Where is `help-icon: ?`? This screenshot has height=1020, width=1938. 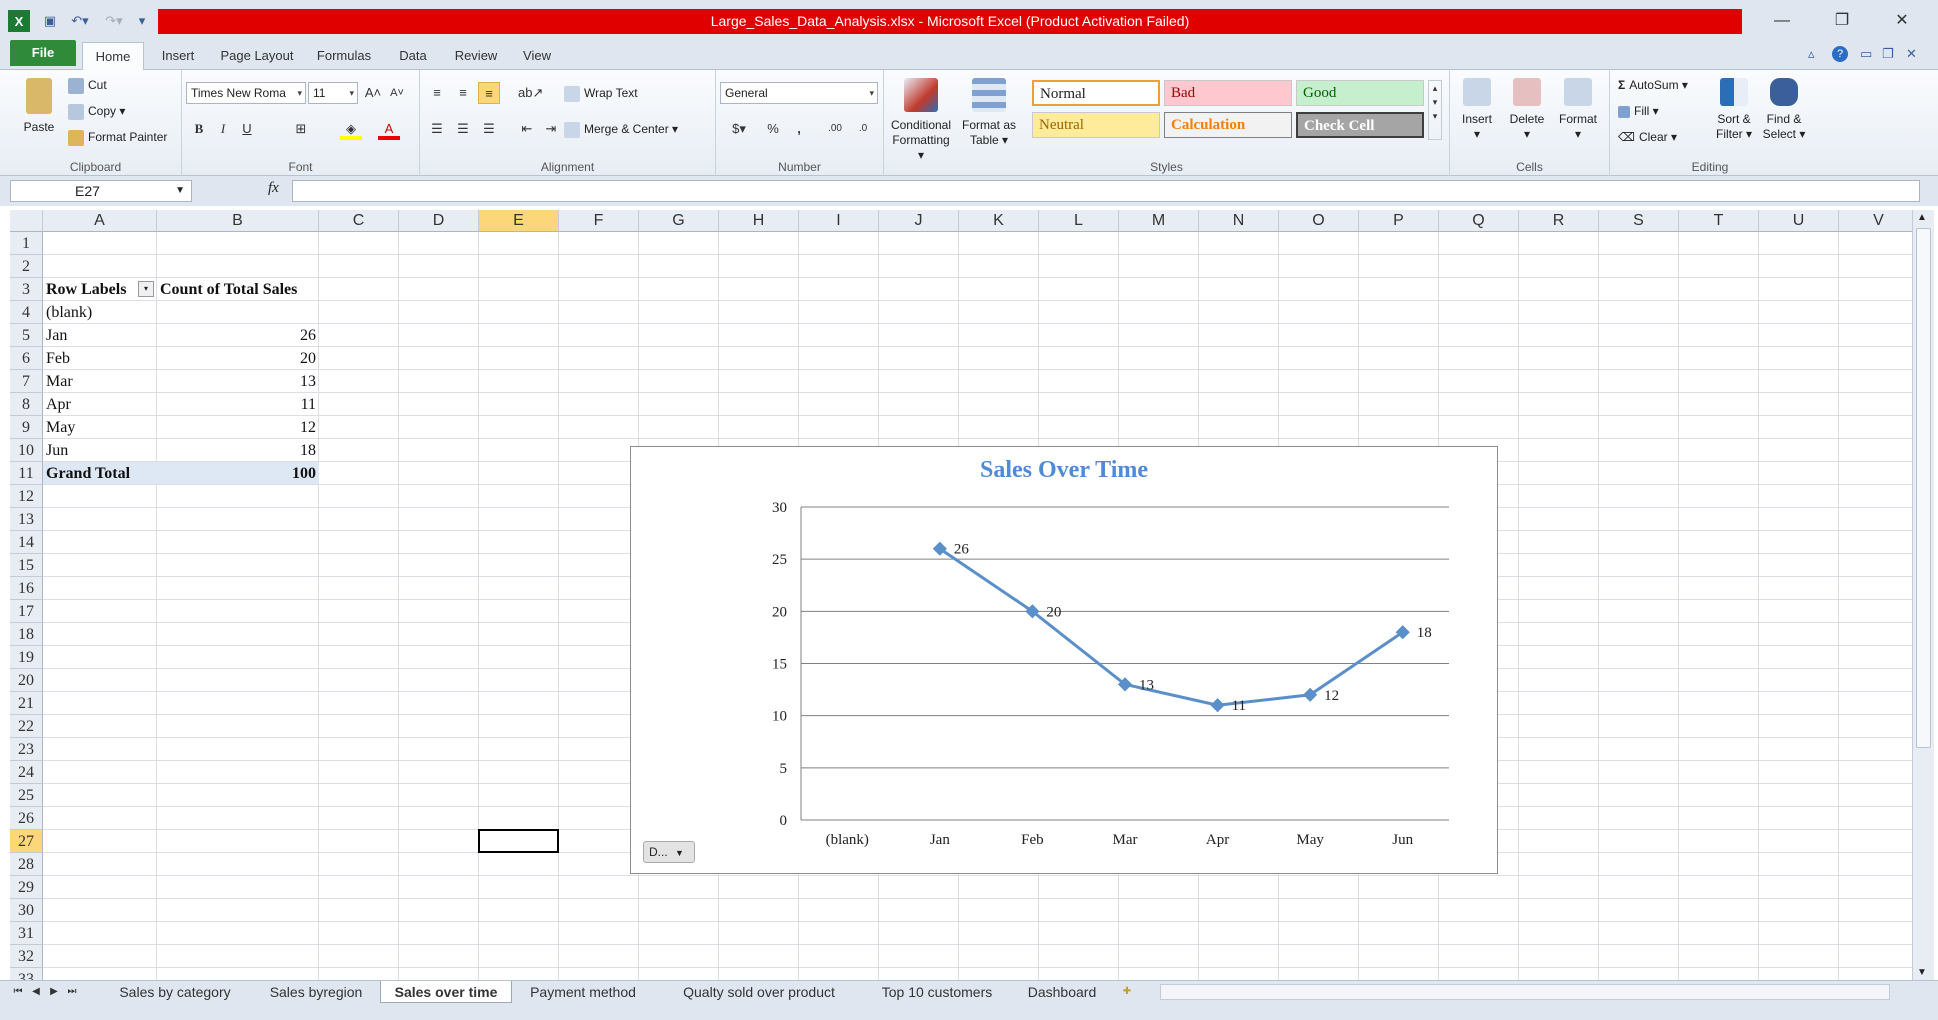 help-icon: ? is located at coordinates (1840, 54).